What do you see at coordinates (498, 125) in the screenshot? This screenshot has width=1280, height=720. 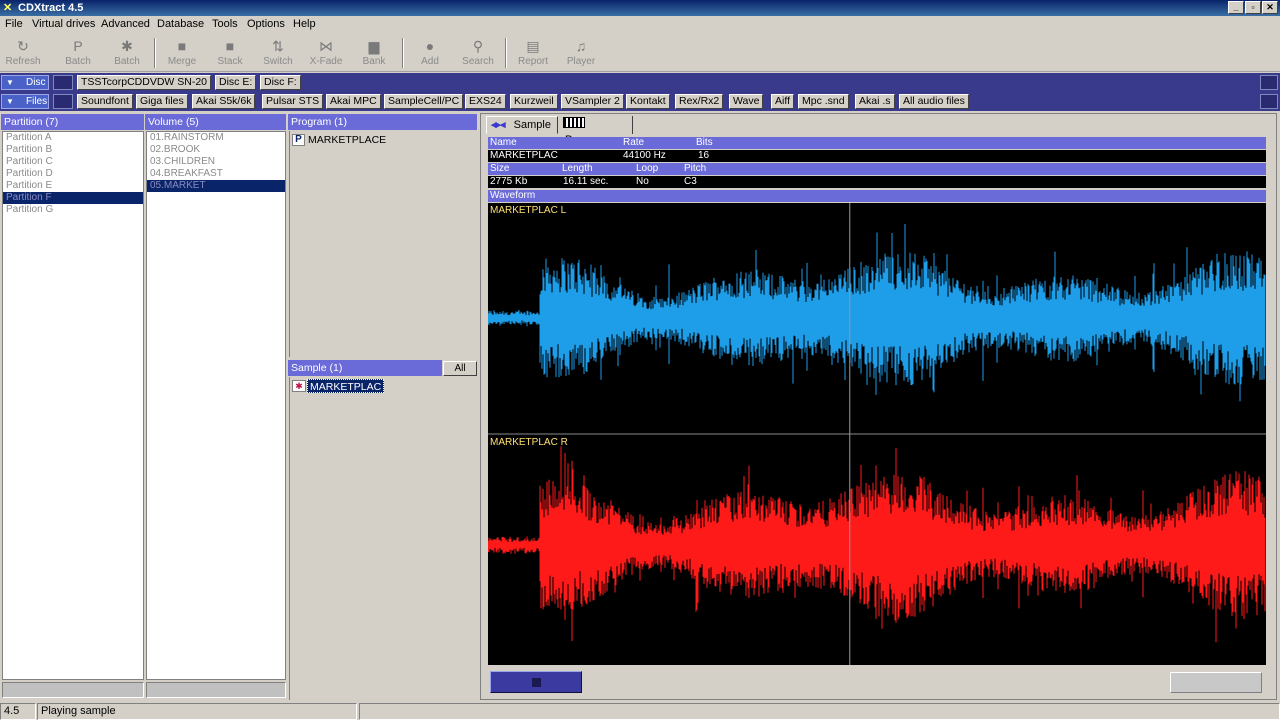 I see `sample-tab-icon: ◂▸◂` at bounding box center [498, 125].